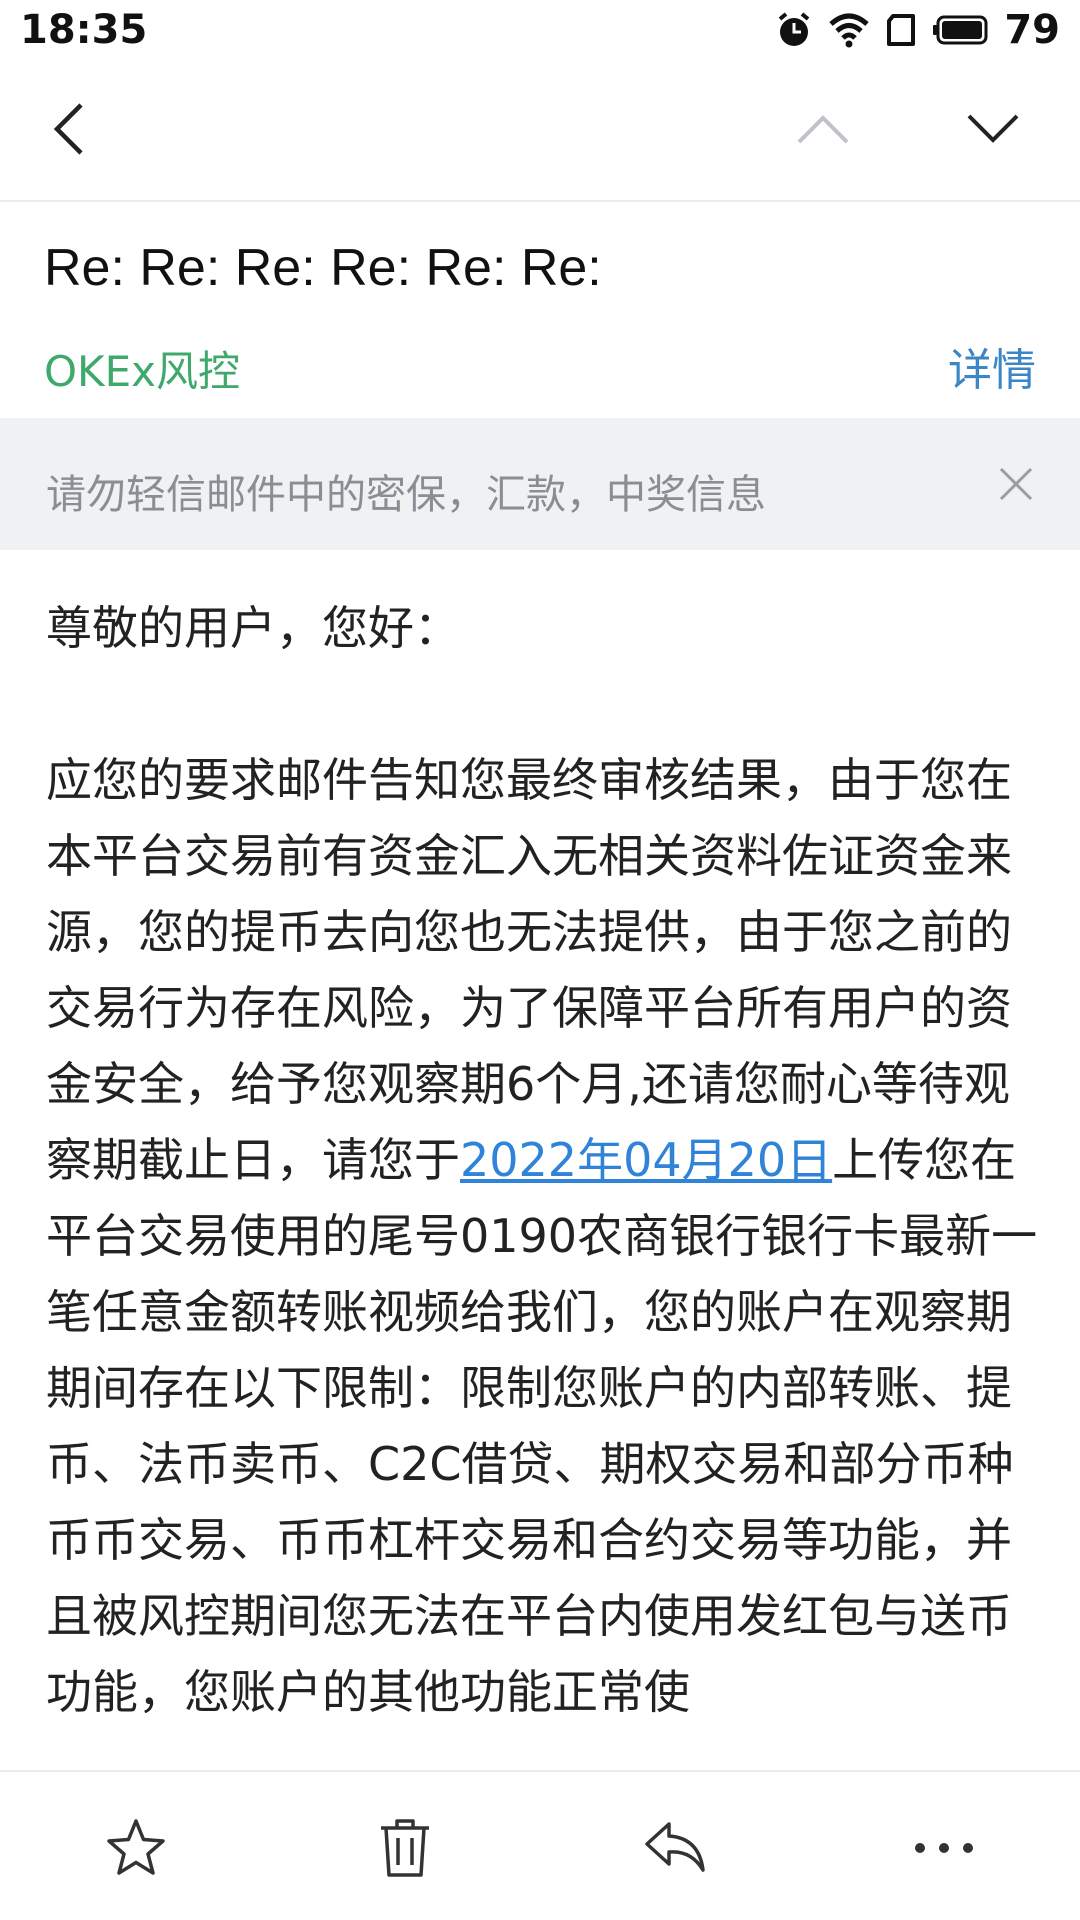 This screenshot has height=1920, width=1080. Describe the element at coordinates (849, 30) in the screenshot. I see `wifi-icon` at that location.